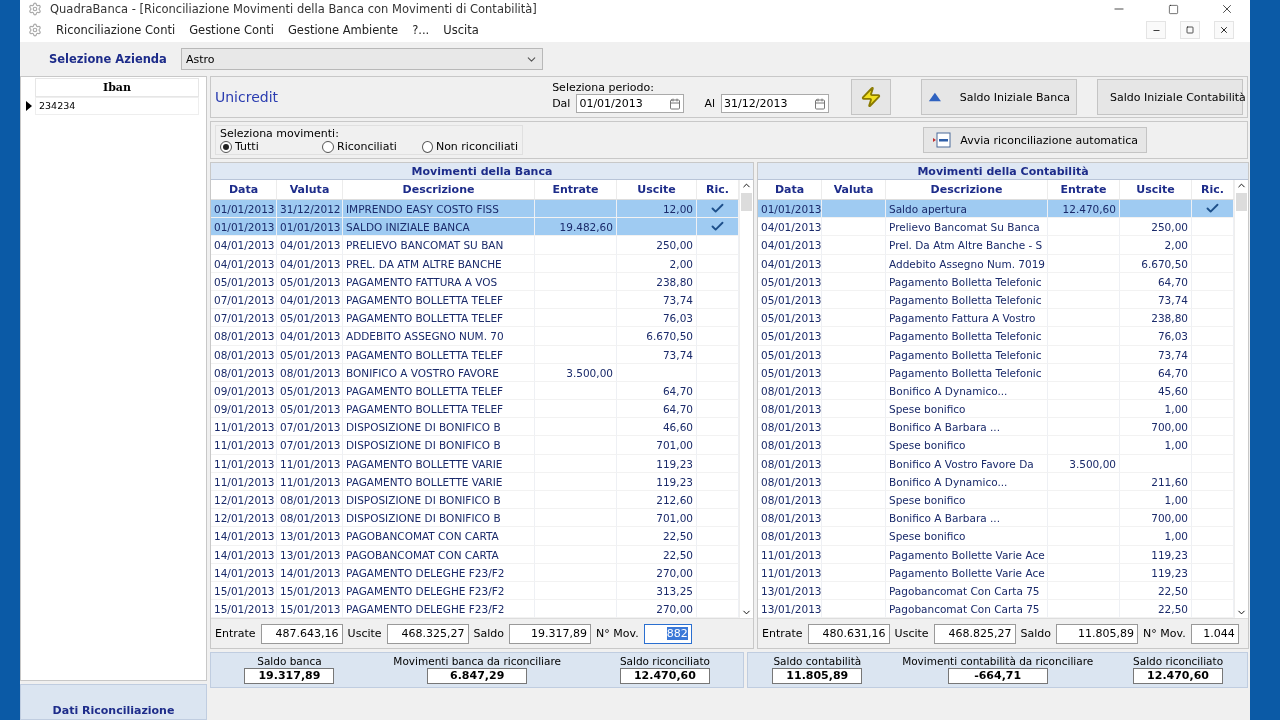  Describe the element at coordinates (439, 354) in the screenshot. I see `table-cell: PAGAMENTO BOLLETTA TELEF` at that location.